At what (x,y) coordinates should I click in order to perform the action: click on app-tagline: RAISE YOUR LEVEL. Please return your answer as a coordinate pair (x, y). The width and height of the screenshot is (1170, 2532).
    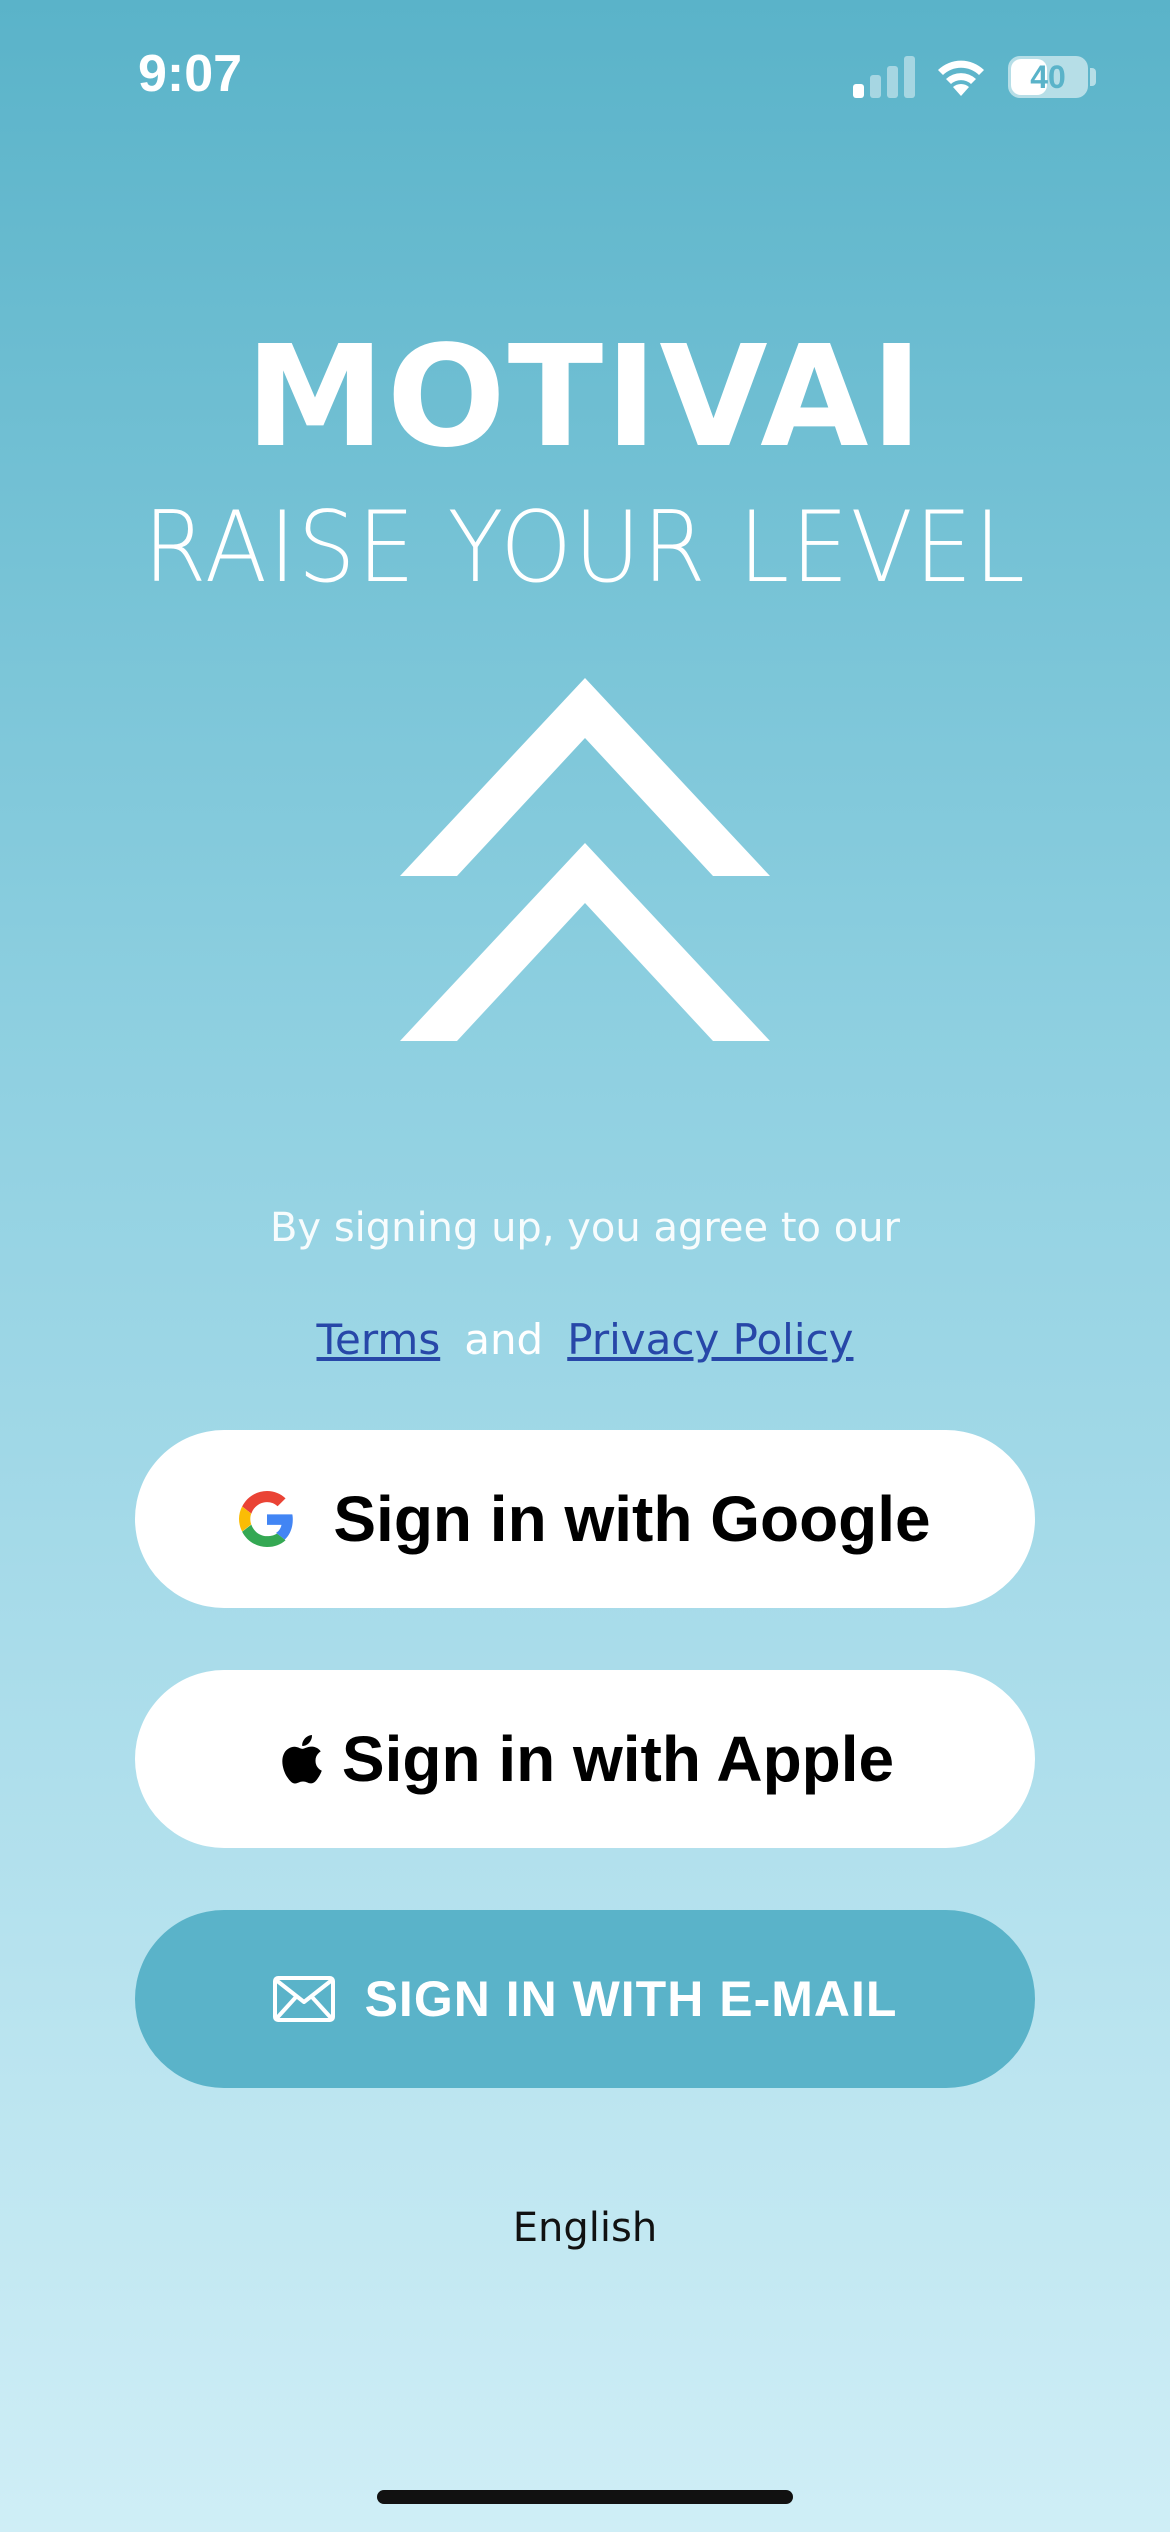
    Looking at the image, I should click on (585, 548).